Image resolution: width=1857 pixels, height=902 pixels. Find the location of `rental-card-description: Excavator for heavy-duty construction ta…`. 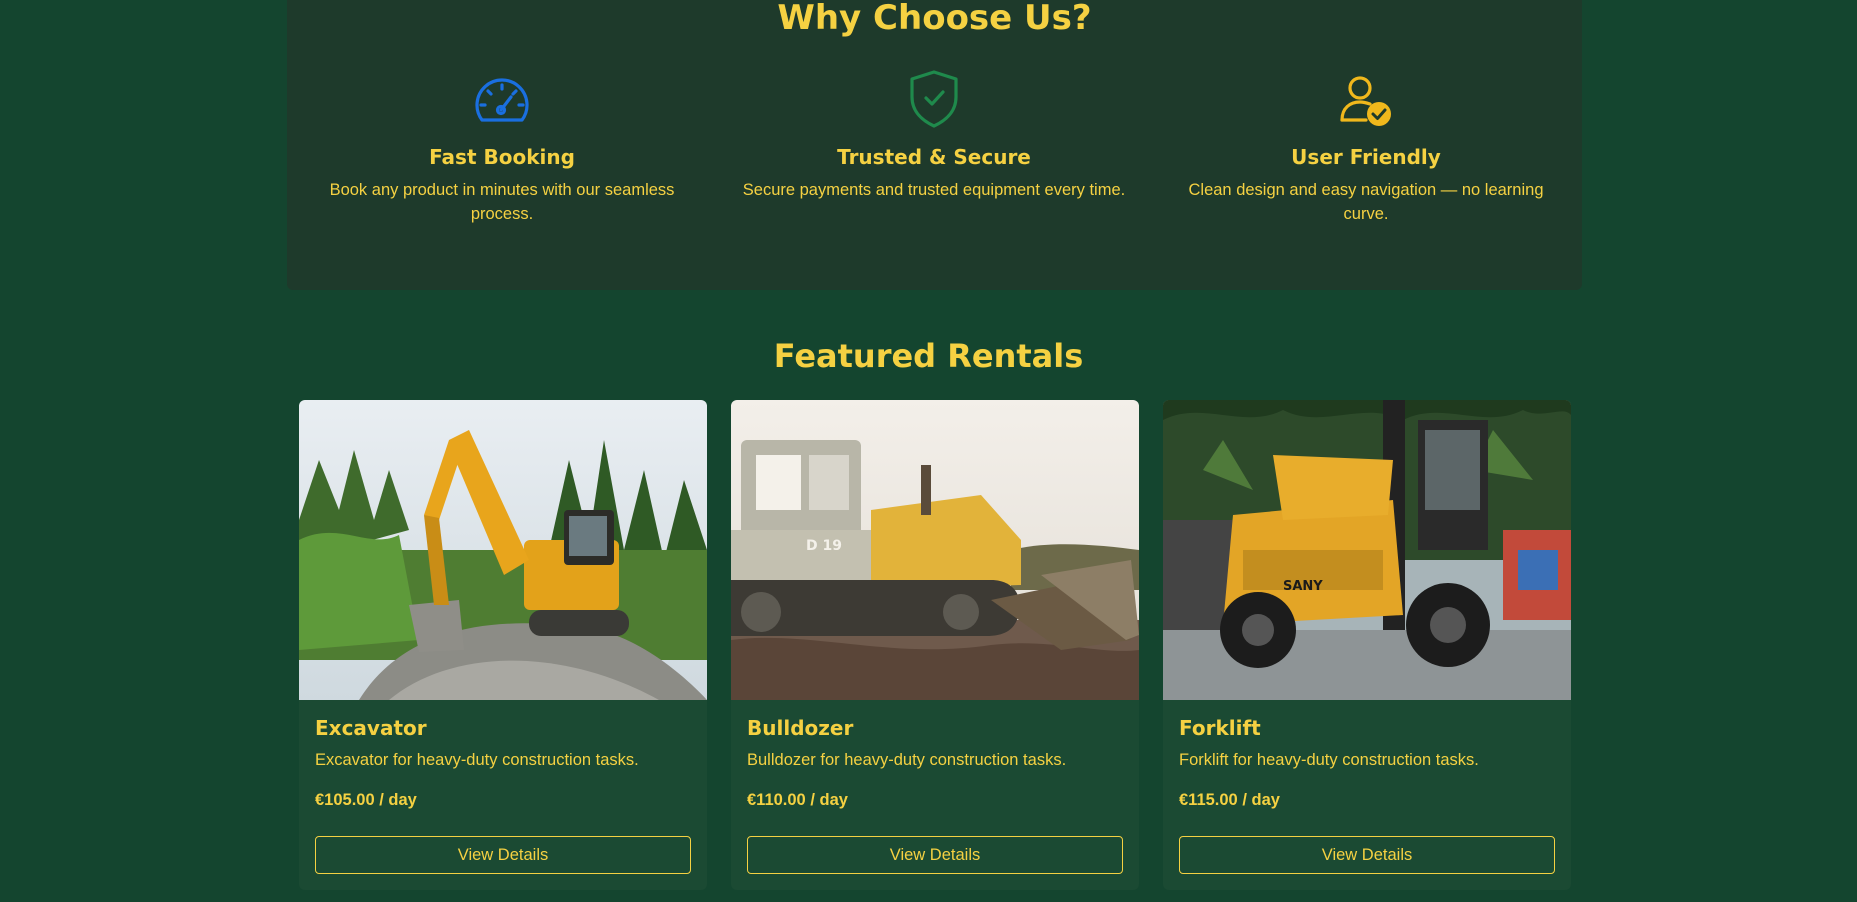

rental-card-description: Excavator for heavy-duty construction ta… is located at coordinates (477, 760).